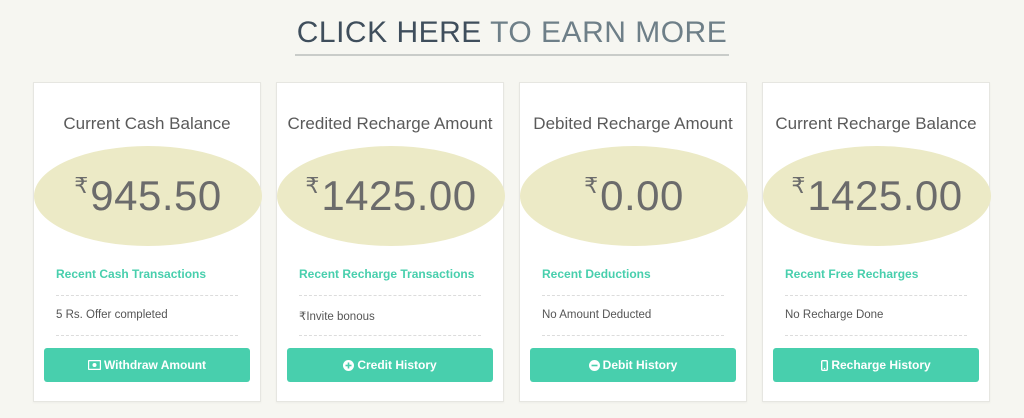  Describe the element at coordinates (596, 274) in the screenshot. I see `recent-deductions-link: Recent Deductions` at that location.